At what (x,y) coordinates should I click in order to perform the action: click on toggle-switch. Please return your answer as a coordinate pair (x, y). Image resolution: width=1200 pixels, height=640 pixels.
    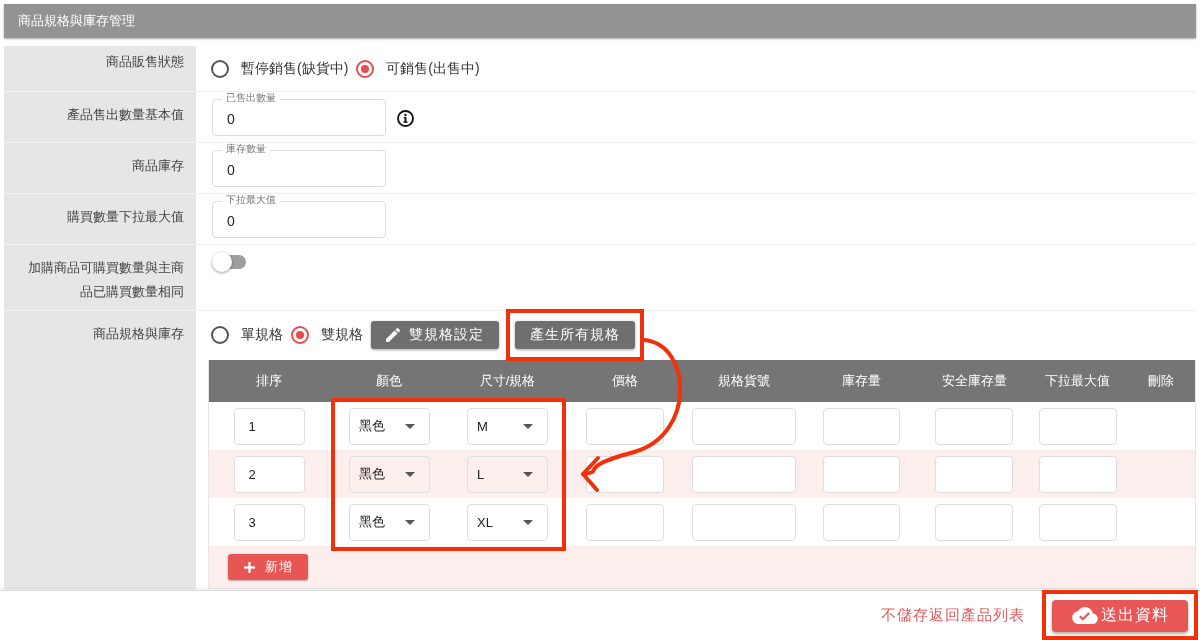
    Looking at the image, I should click on (229, 262).